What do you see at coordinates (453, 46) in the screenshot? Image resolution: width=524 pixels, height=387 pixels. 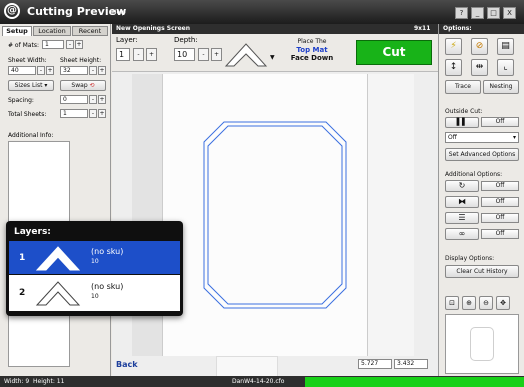 I see `auto-cut-icon: ⚡` at bounding box center [453, 46].